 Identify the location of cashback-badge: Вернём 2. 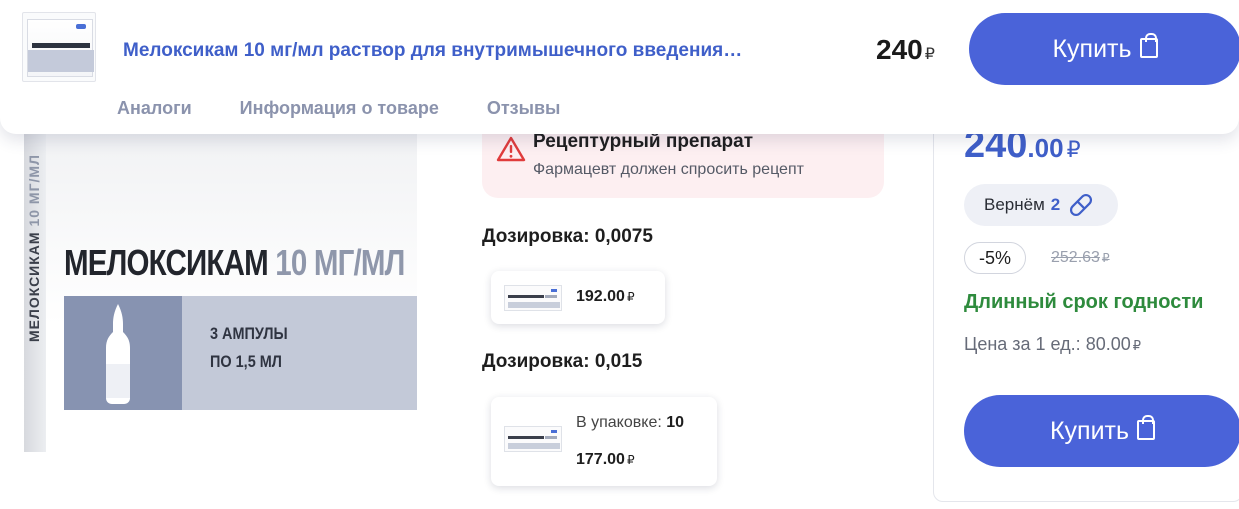
(1041, 205).